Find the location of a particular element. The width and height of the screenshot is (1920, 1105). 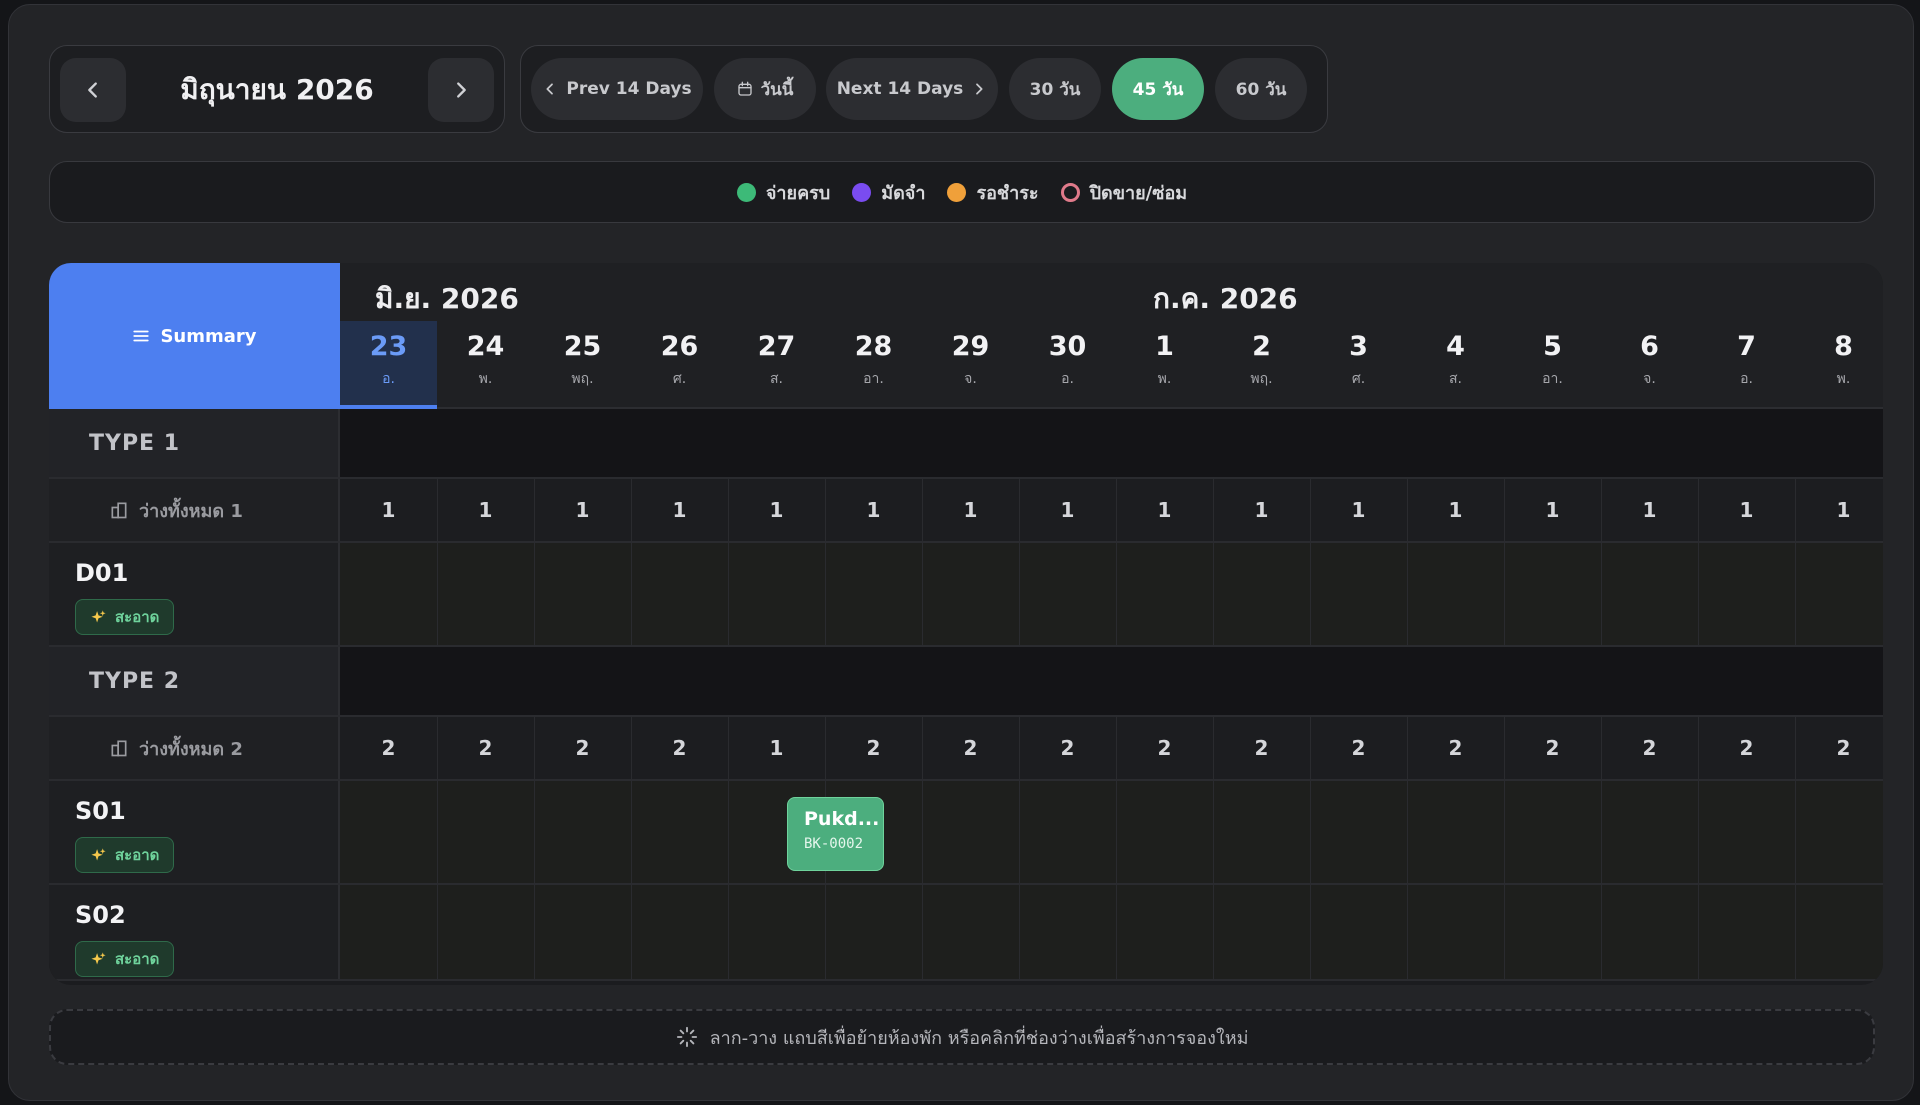

room-type-row: TYPE 2 is located at coordinates (966, 682).